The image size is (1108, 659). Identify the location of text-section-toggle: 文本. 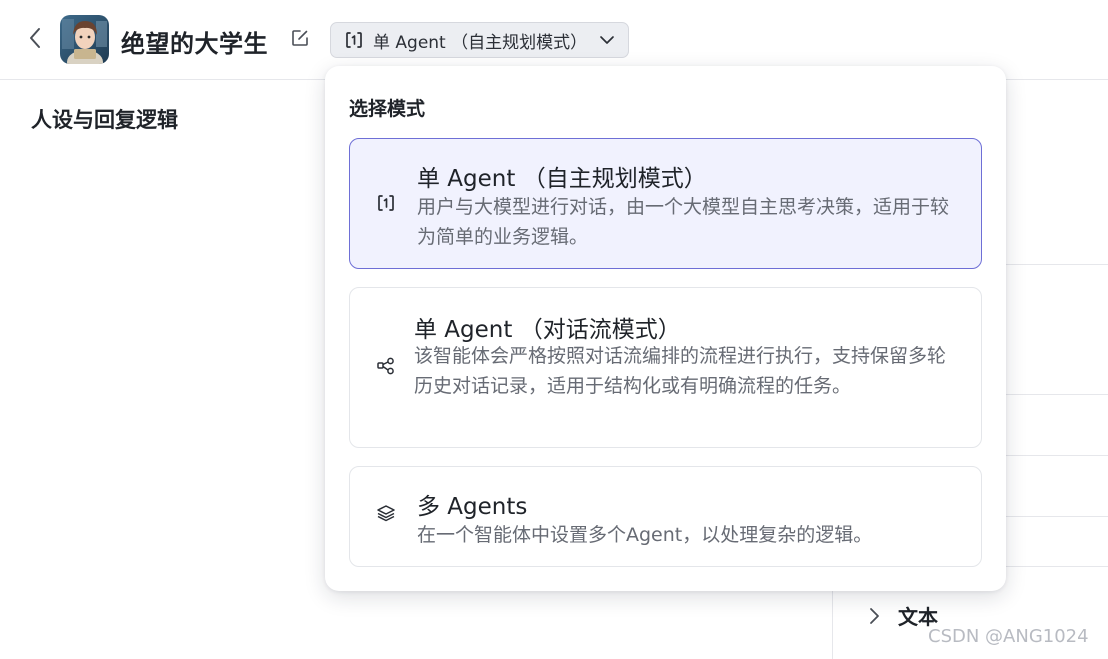
(901, 615).